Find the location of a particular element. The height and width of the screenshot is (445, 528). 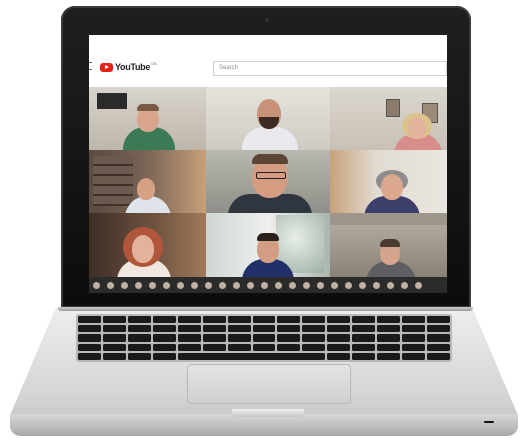

space-bar is located at coordinates (251, 356).